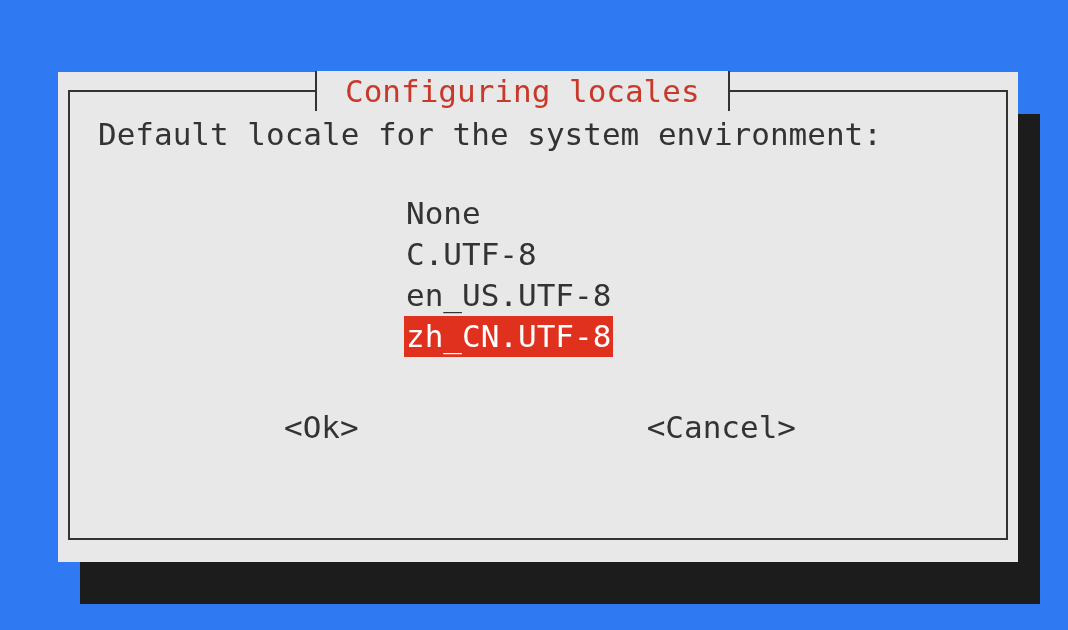 The width and height of the screenshot is (1068, 630). What do you see at coordinates (509, 295) in the screenshot?
I see `locale-option: en_US.UTF-8` at bounding box center [509, 295].